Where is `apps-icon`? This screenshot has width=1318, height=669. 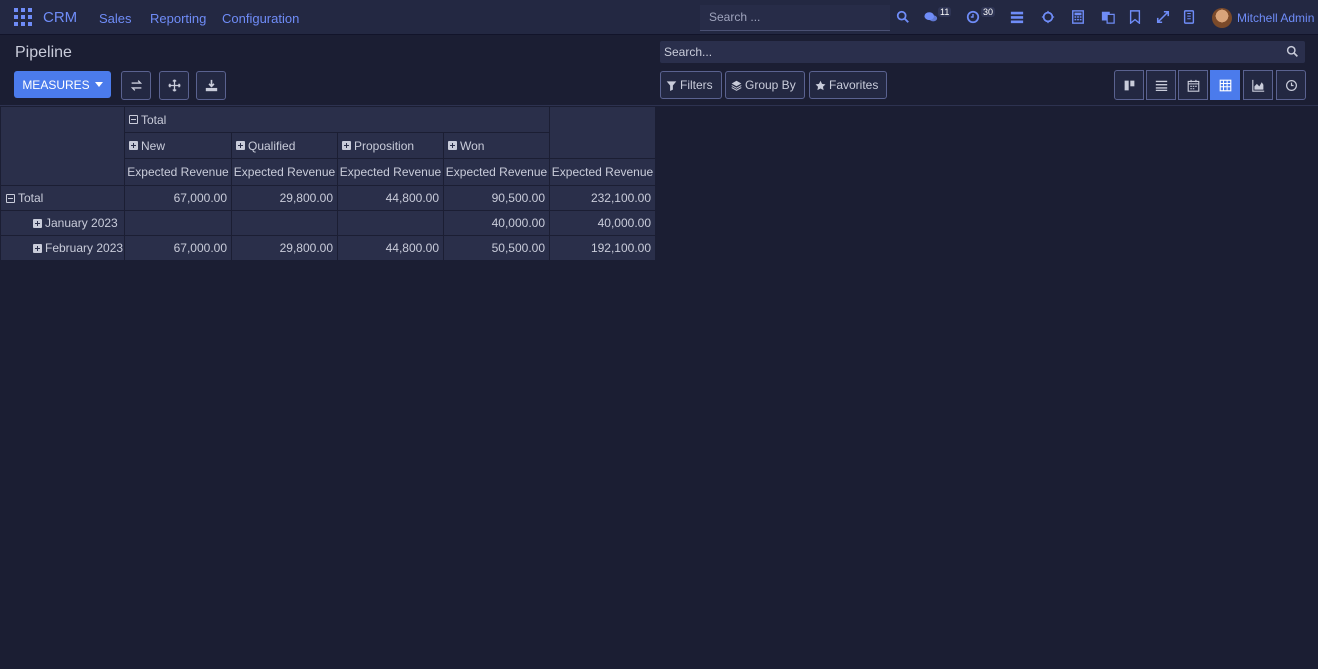 apps-icon is located at coordinates (23, 17).